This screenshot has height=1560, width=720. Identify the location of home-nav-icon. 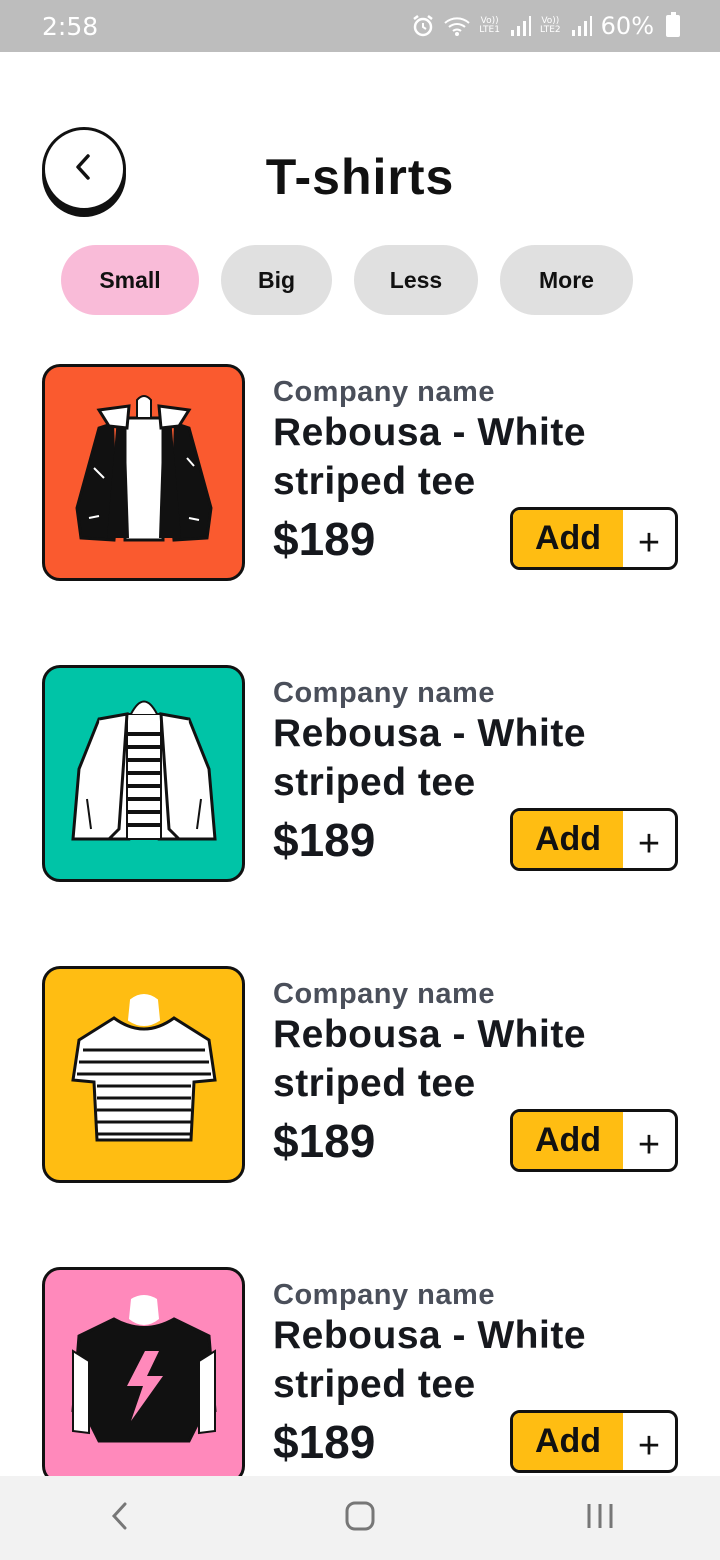
(360, 1518).